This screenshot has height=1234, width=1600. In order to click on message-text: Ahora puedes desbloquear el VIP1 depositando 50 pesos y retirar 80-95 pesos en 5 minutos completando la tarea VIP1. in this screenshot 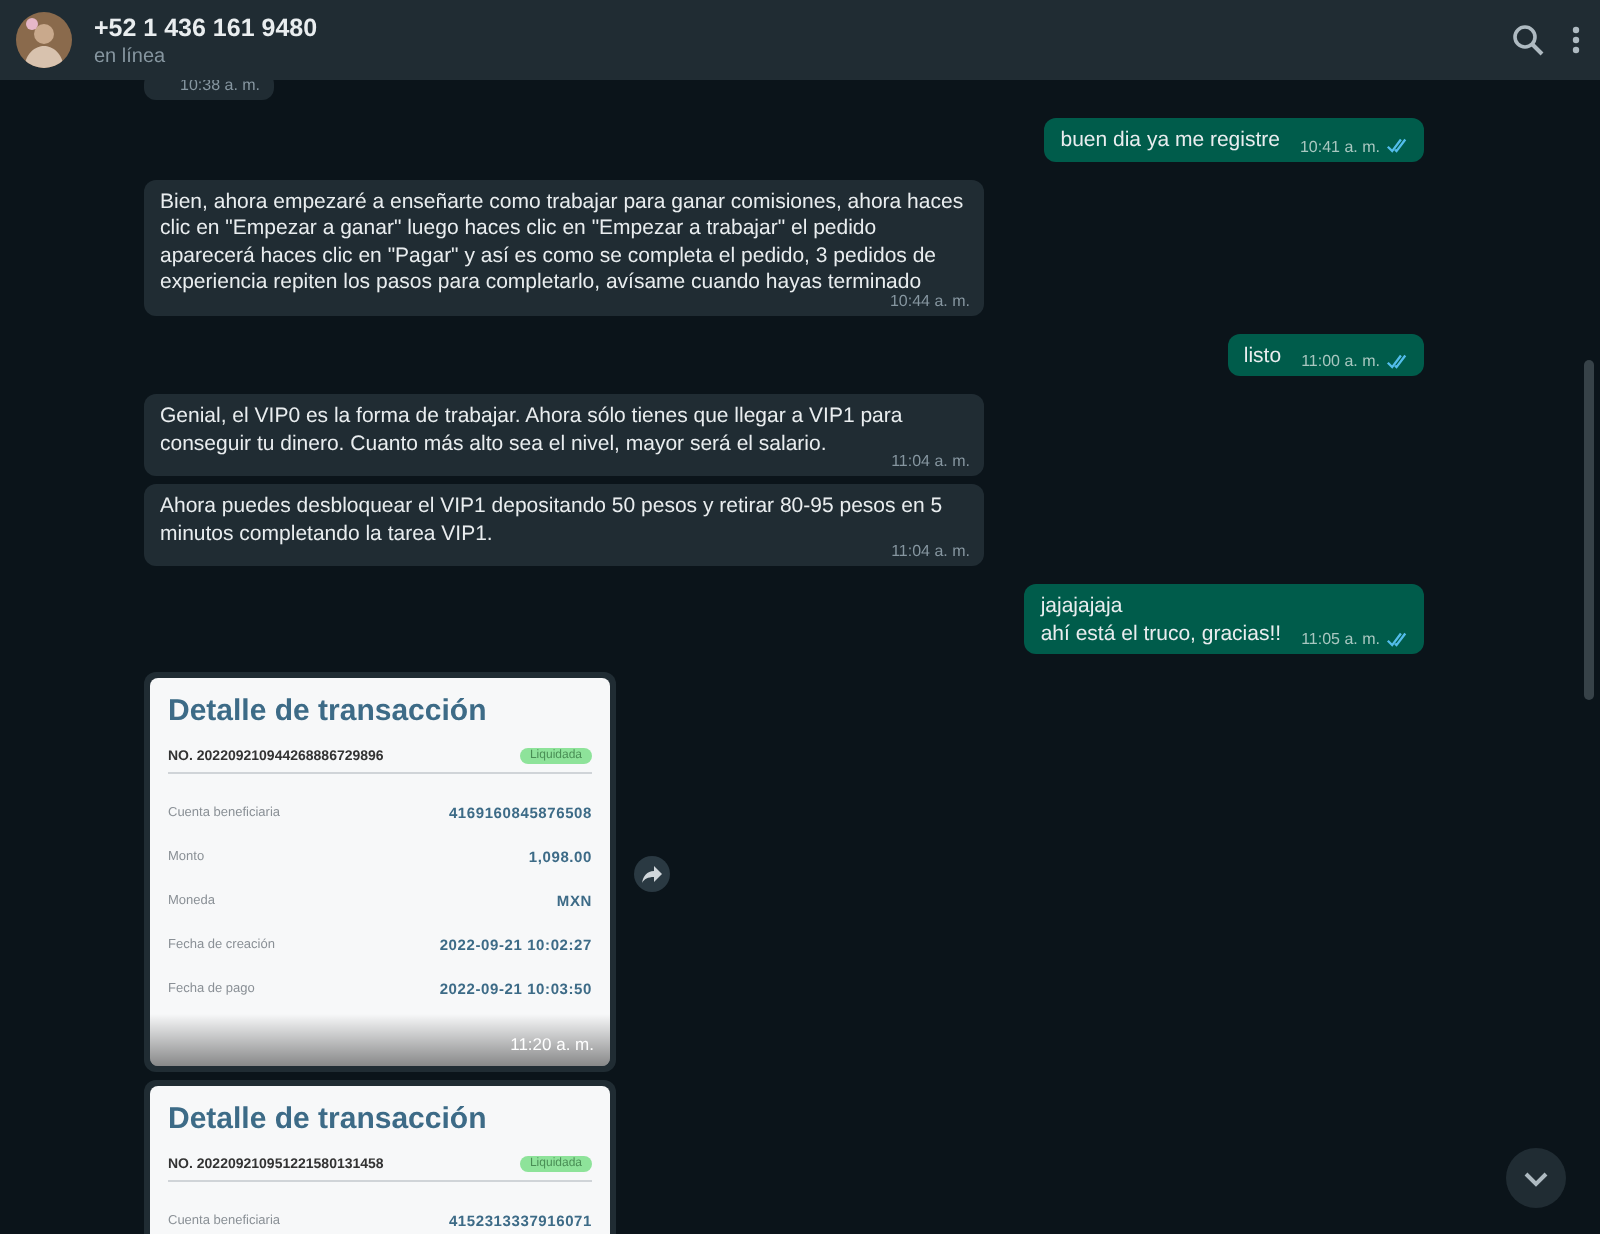, I will do `click(552, 519)`.